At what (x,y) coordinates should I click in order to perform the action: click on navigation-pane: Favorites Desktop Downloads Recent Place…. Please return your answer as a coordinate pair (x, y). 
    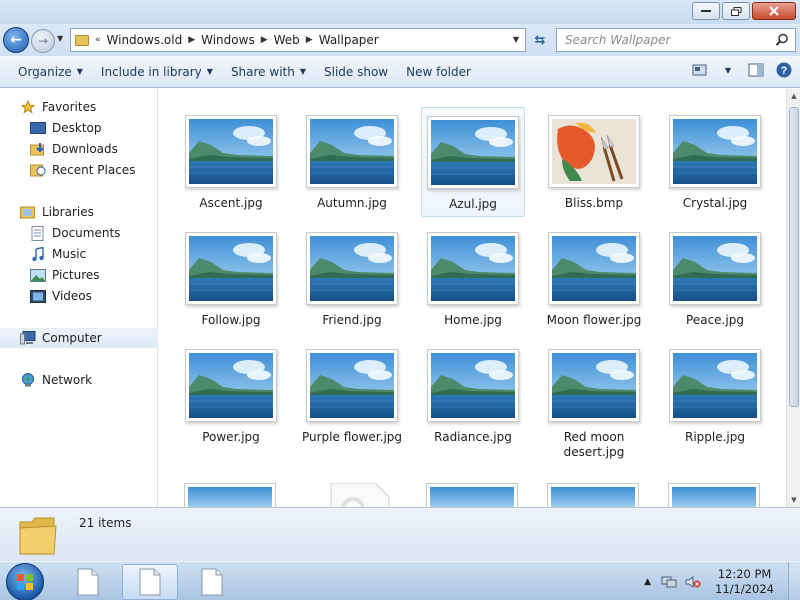
    Looking at the image, I should click on (79, 298).